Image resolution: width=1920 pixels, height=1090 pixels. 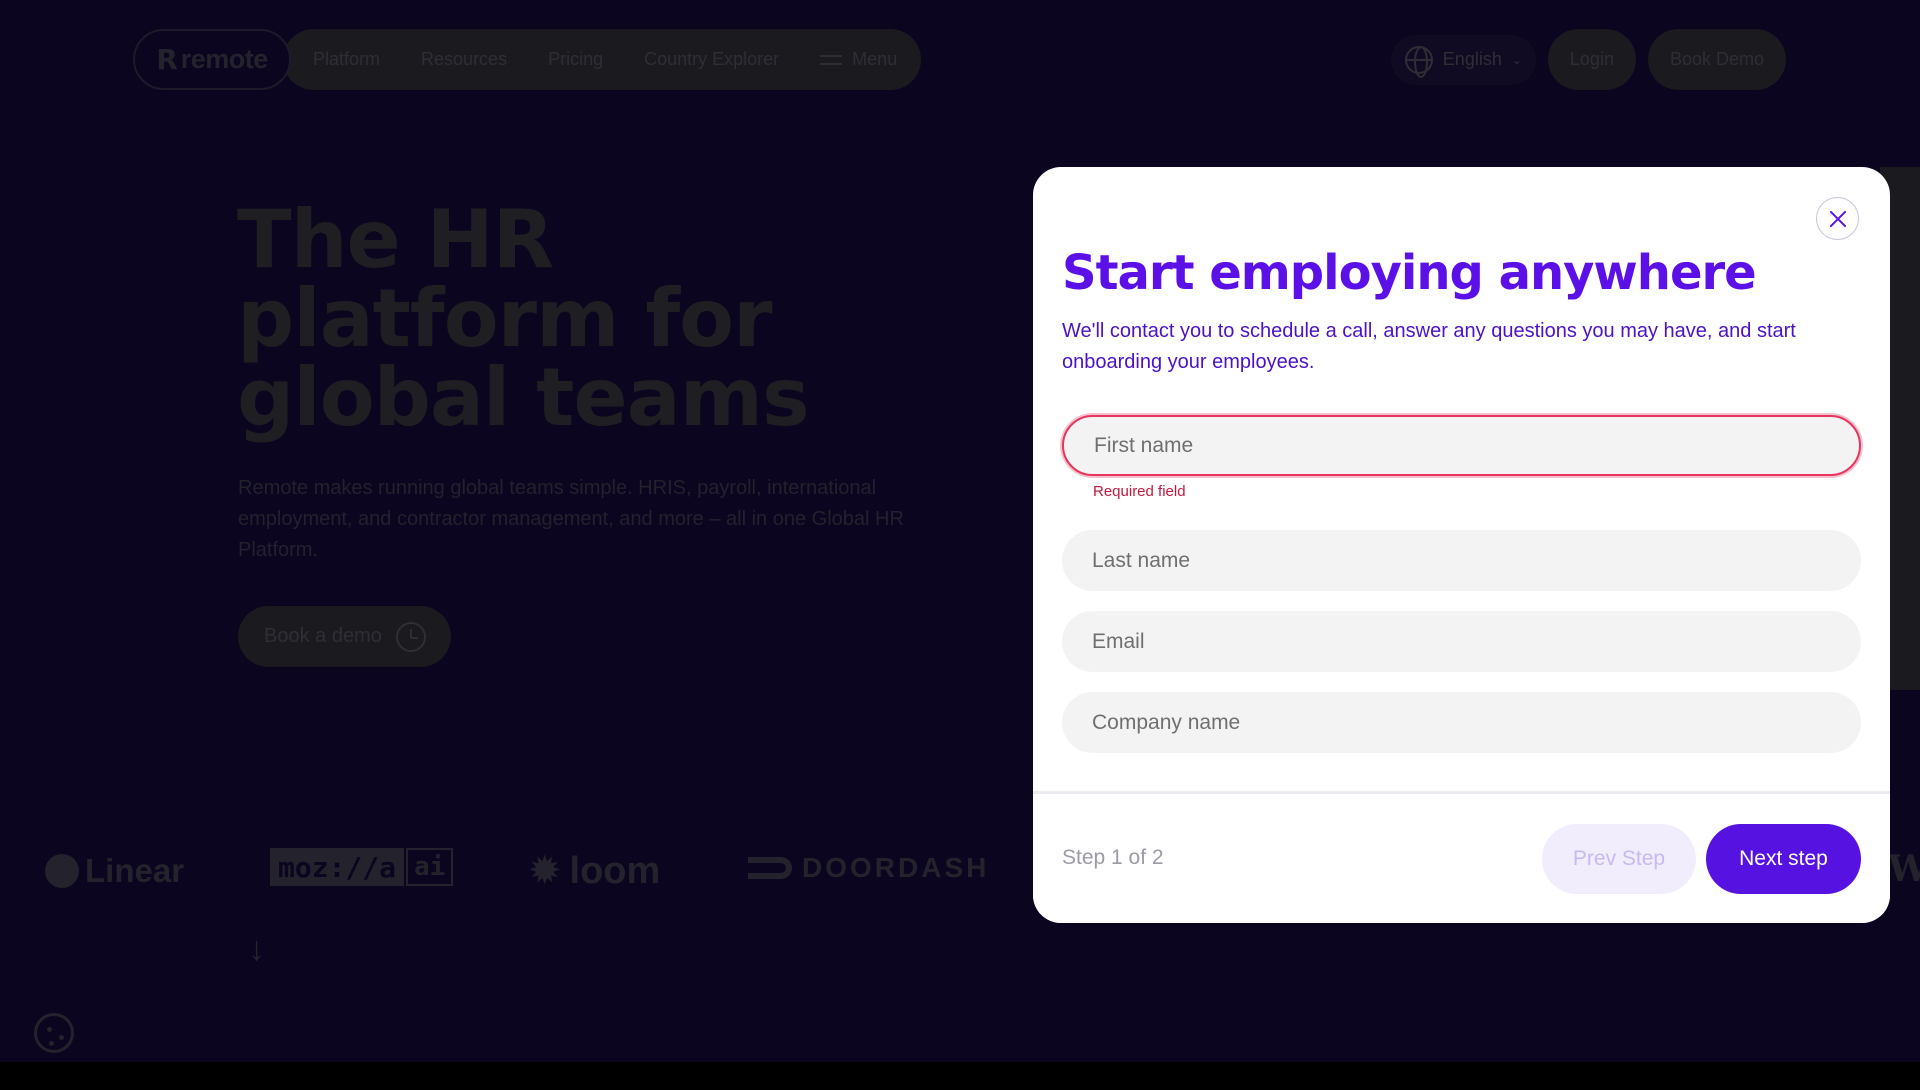 What do you see at coordinates (1904, 869) in the screenshot?
I see `partial-logo: W` at bounding box center [1904, 869].